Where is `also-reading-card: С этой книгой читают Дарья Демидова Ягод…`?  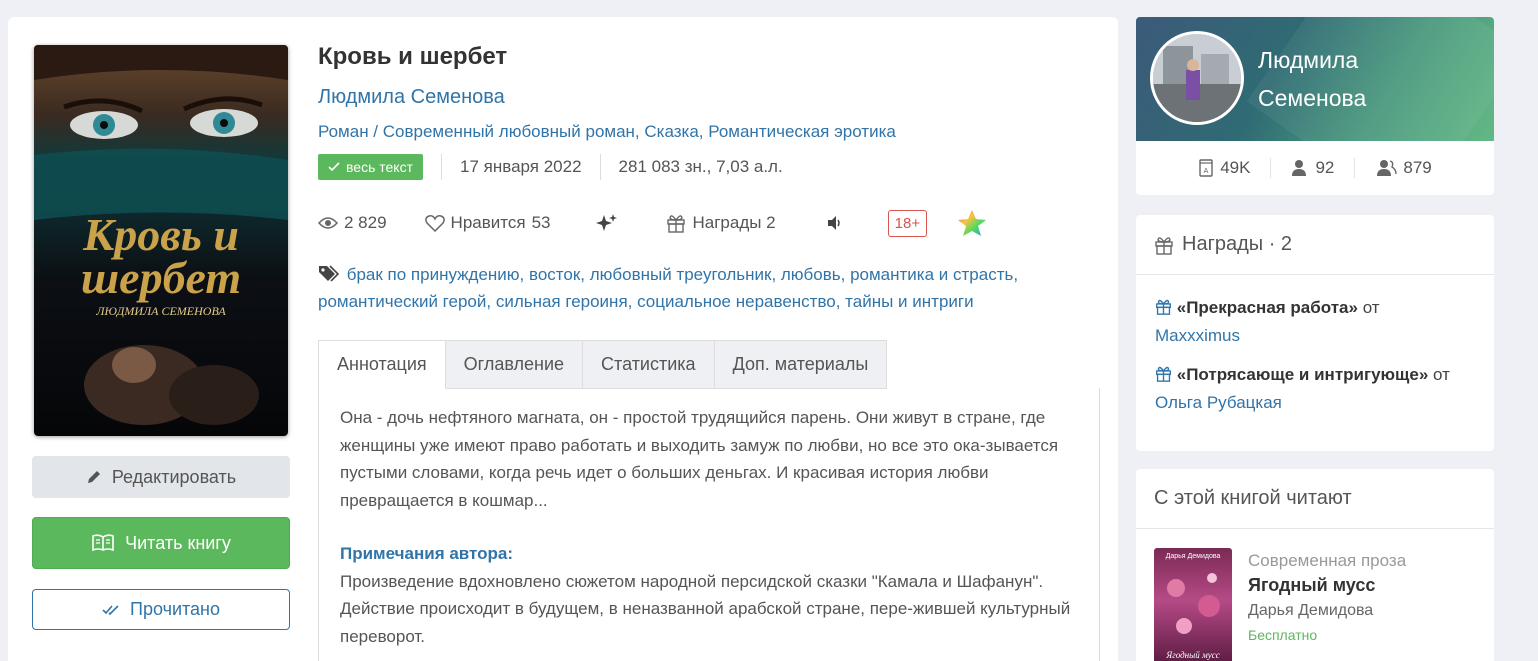
also-reading-card: С этой книгой читают Дарья Демидова Ягод… is located at coordinates (1315, 565).